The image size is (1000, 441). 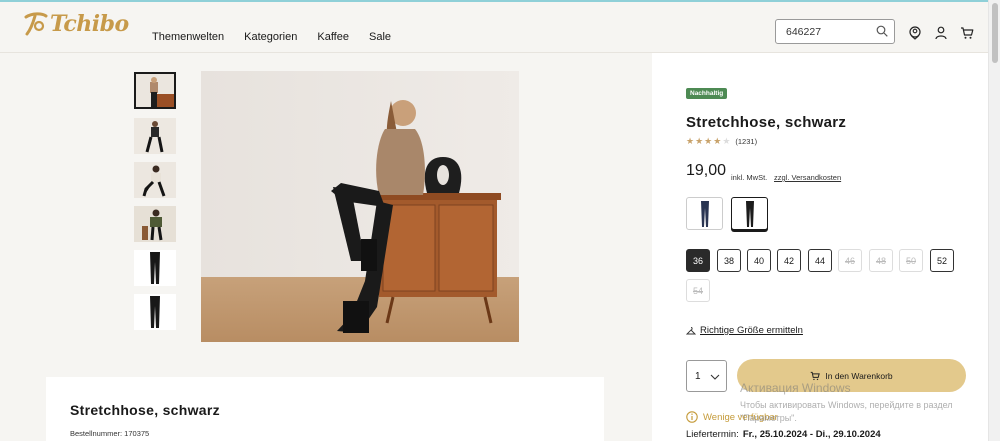 I want to click on tchibo-logo: Tchibo, so click(x=75, y=24).